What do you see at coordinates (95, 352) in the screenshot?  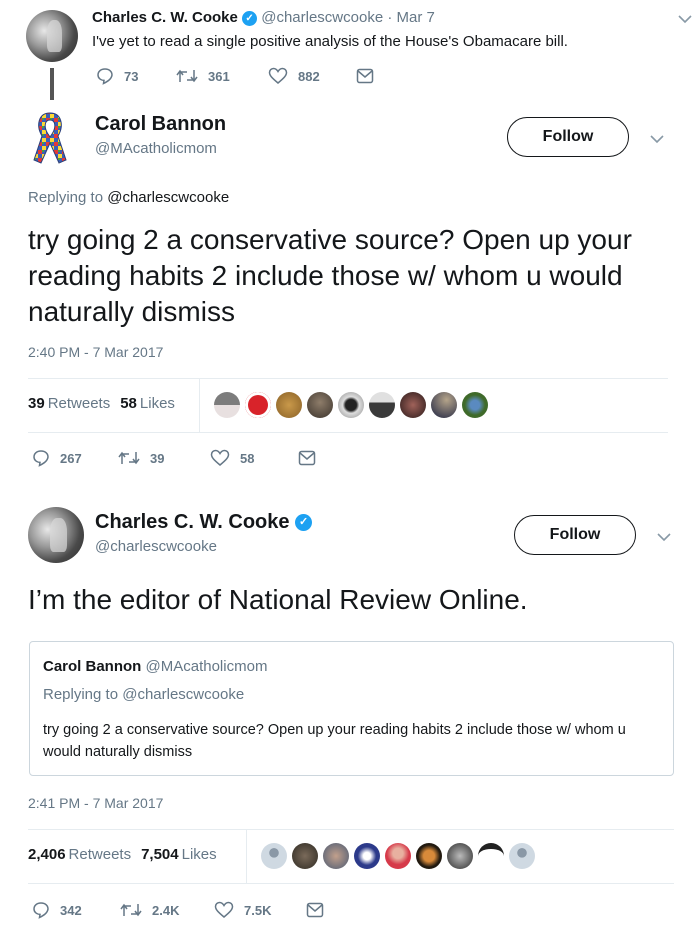 I see `tweet-timestamp: 2:40 PM - 7 Mar 2017` at bounding box center [95, 352].